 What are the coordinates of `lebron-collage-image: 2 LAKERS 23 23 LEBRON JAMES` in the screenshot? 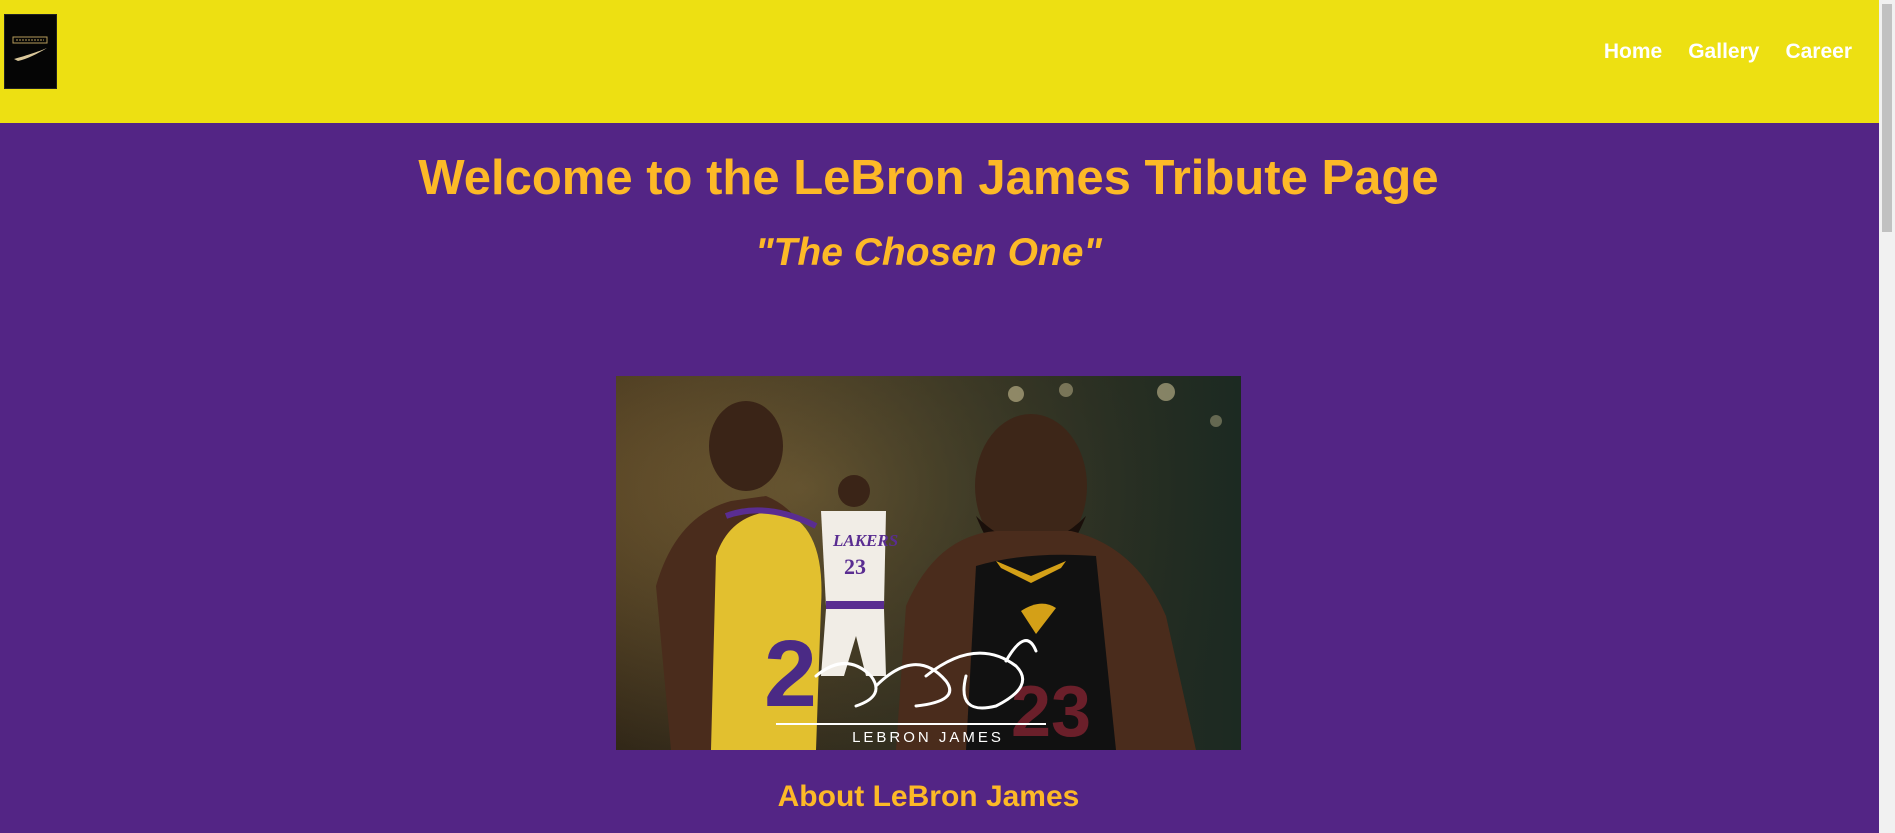 It's located at (928, 563).